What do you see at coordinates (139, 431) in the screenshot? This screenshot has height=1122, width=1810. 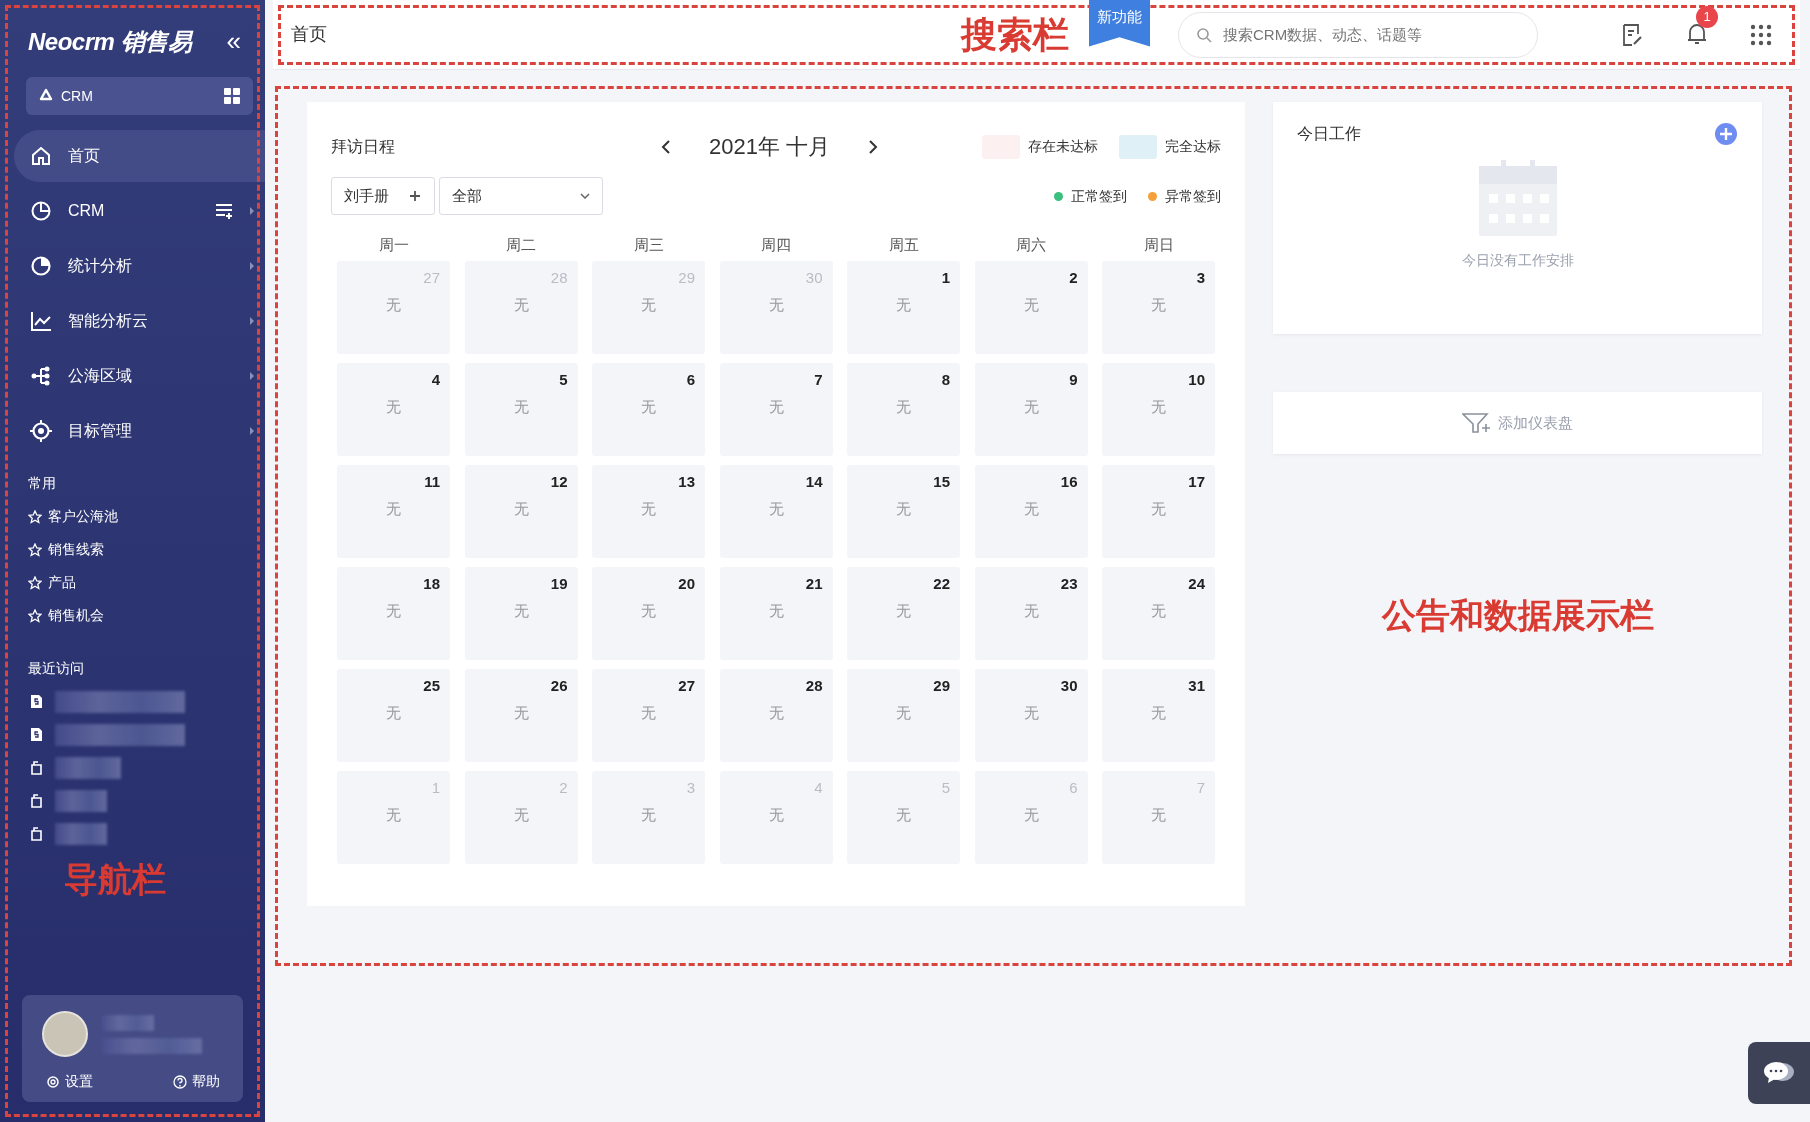 I see `nav-item: 目标管理` at bounding box center [139, 431].